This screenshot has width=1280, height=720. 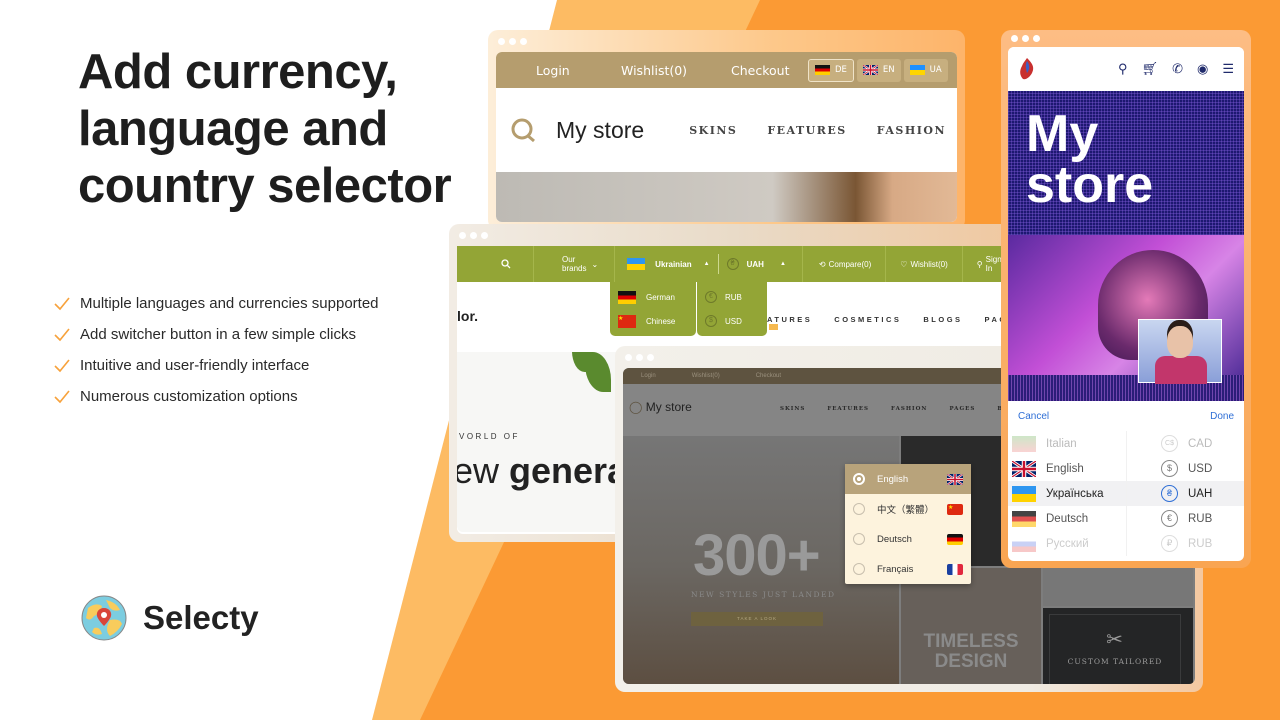 What do you see at coordinates (955, 569) in the screenshot?
I see `france-flag-icon` at bounding box center [955, 569].